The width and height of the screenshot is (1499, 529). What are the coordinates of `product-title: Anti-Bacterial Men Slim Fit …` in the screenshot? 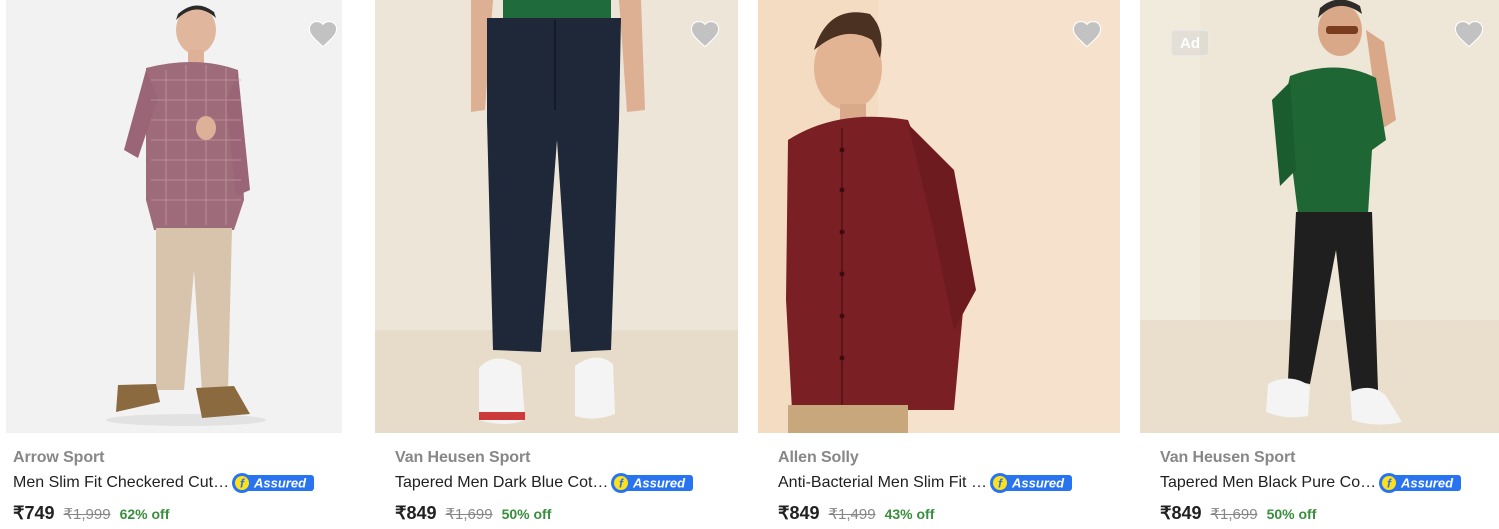 It's located at (882, 483).